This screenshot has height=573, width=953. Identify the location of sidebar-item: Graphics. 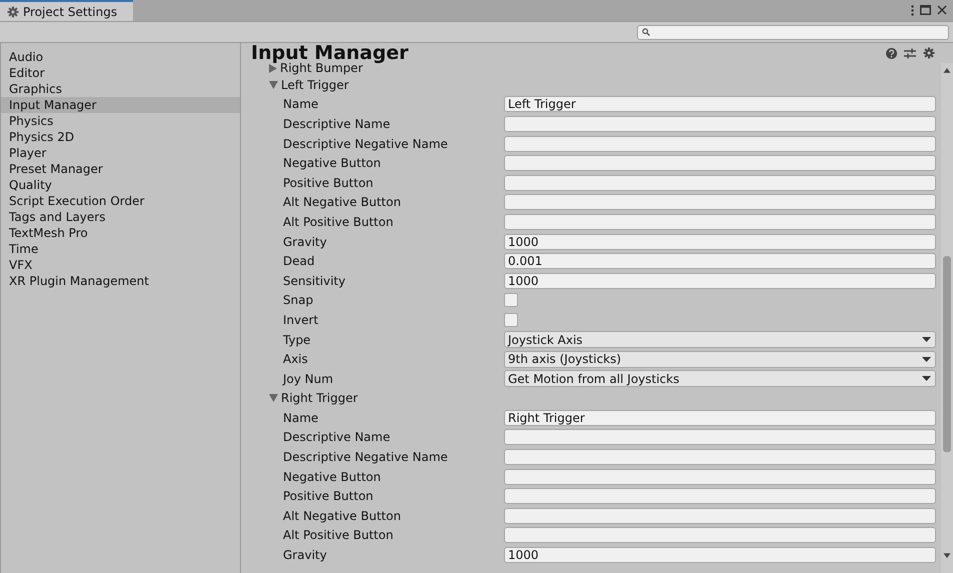
(120, 89).